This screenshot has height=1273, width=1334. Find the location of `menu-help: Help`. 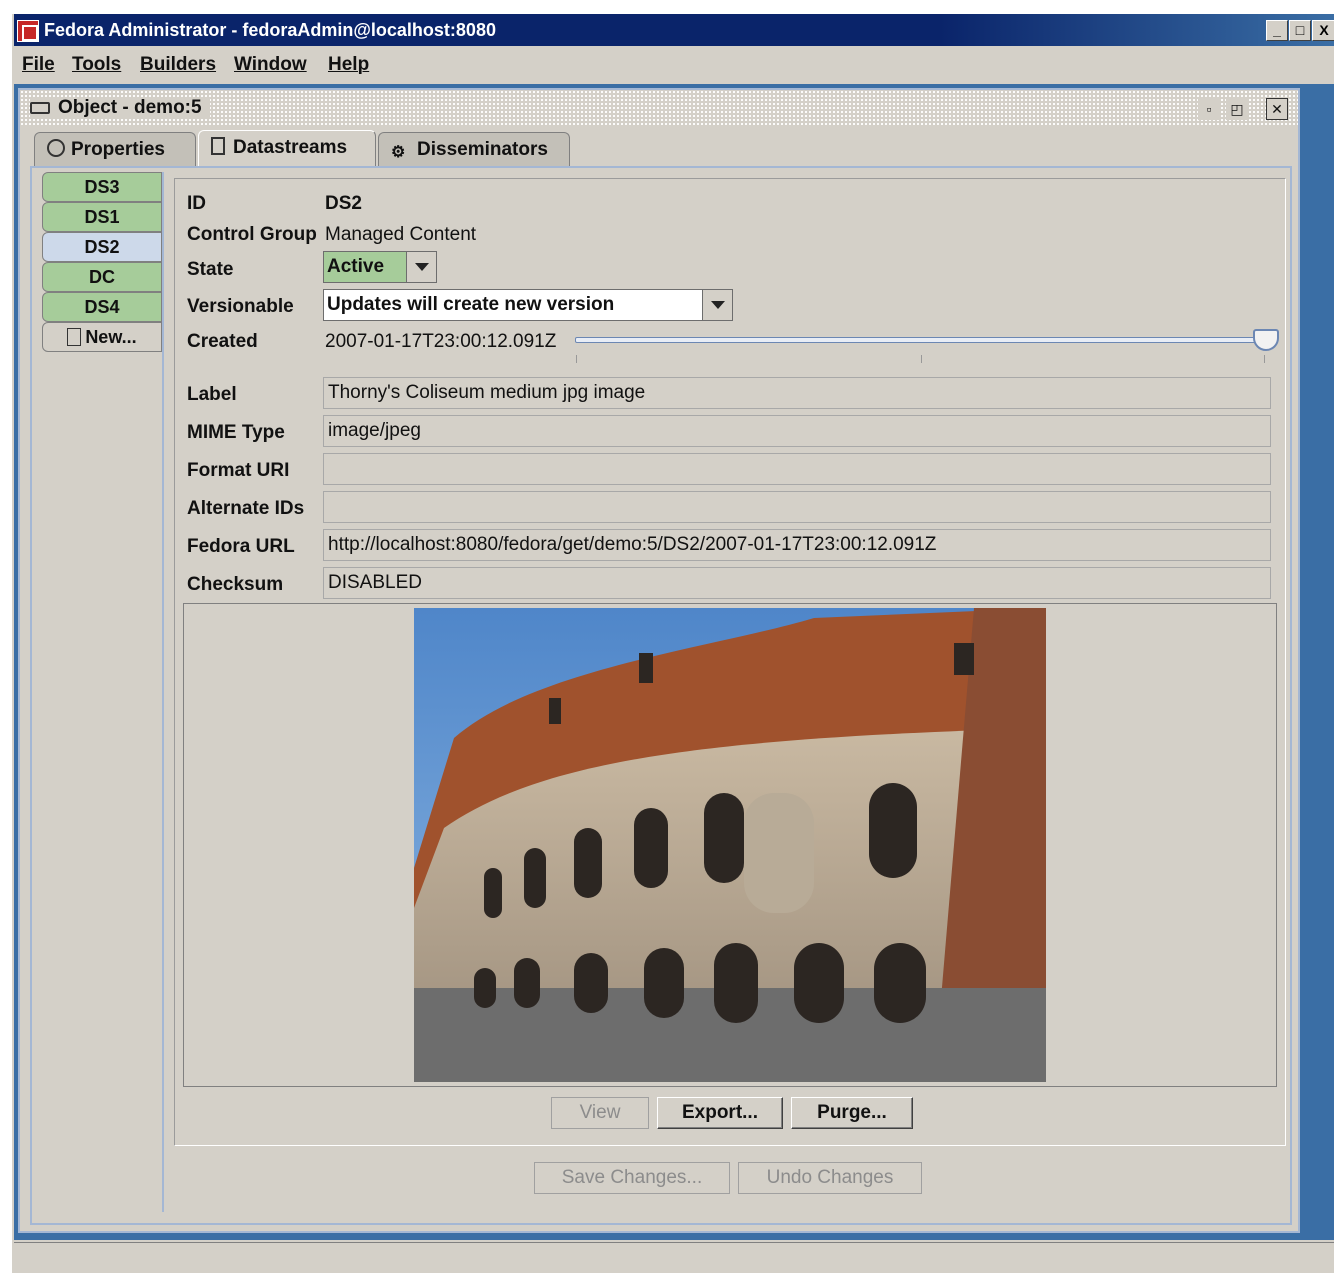

menu-help: Help is located at coordinates (348, 65).